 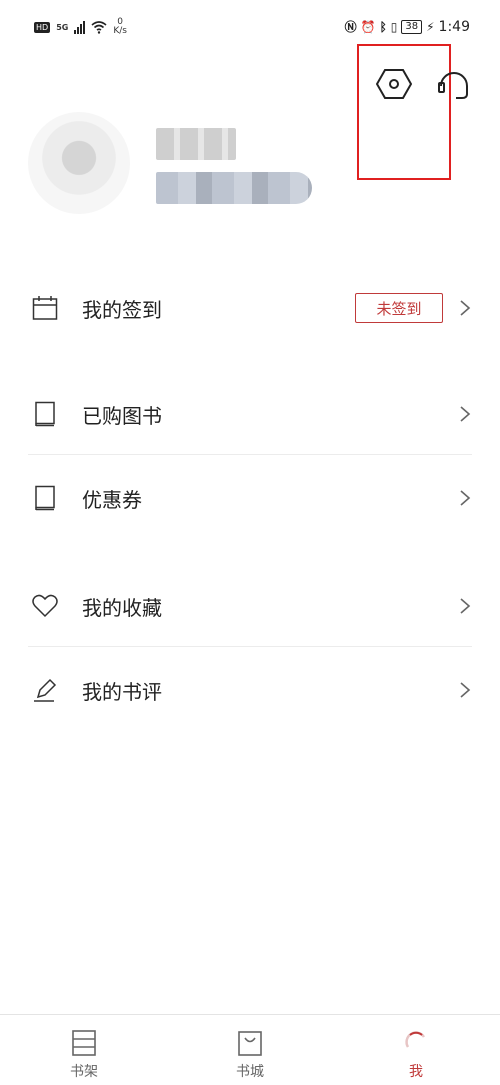 I want to click on bottom-nav: 书架 书城 我, so click(x=250, y=1049).